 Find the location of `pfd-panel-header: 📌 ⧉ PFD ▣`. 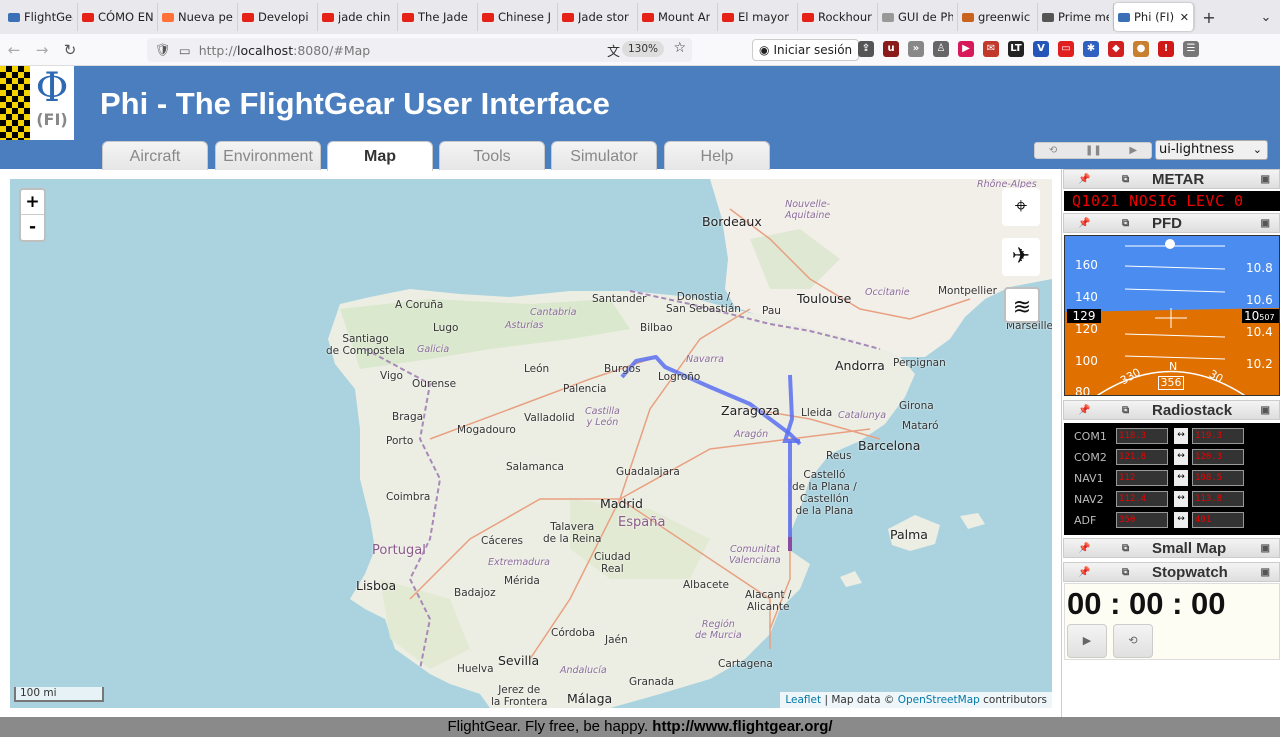

pfd-panel-header: 📌 ⧉ PFD ▣ is located at coordinates (1171, 223).